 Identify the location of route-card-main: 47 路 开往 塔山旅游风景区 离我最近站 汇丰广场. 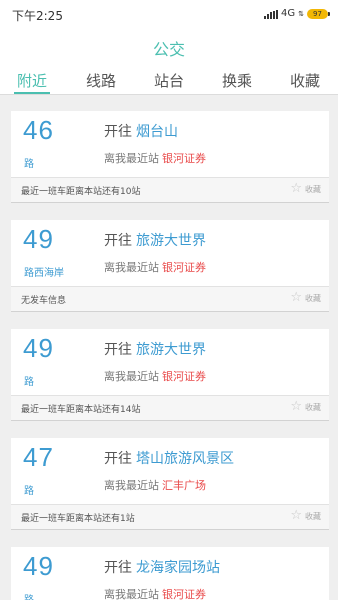
(170, 471).